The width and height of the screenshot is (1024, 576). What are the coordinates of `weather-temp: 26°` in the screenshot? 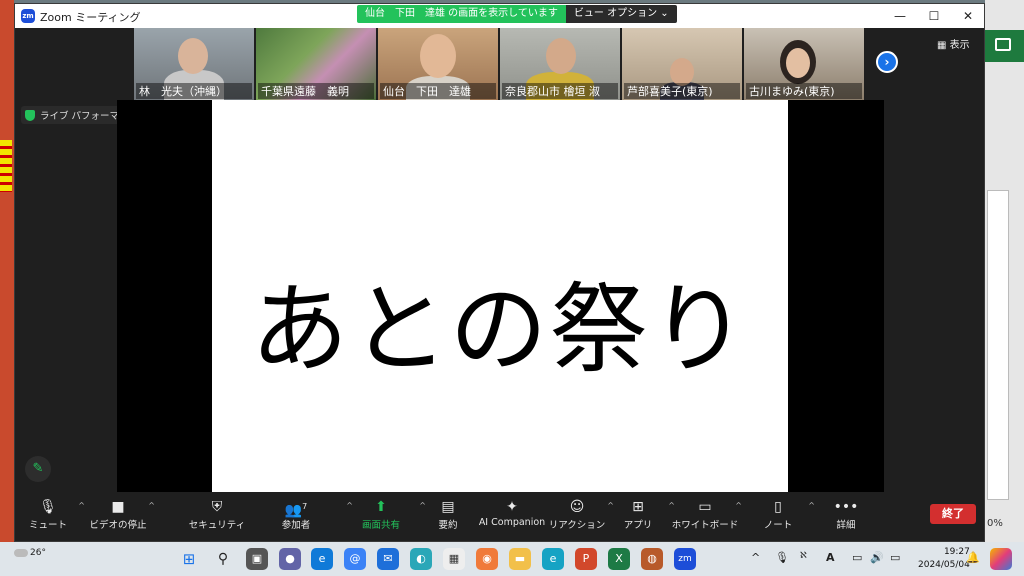 It's located at (38, 553).